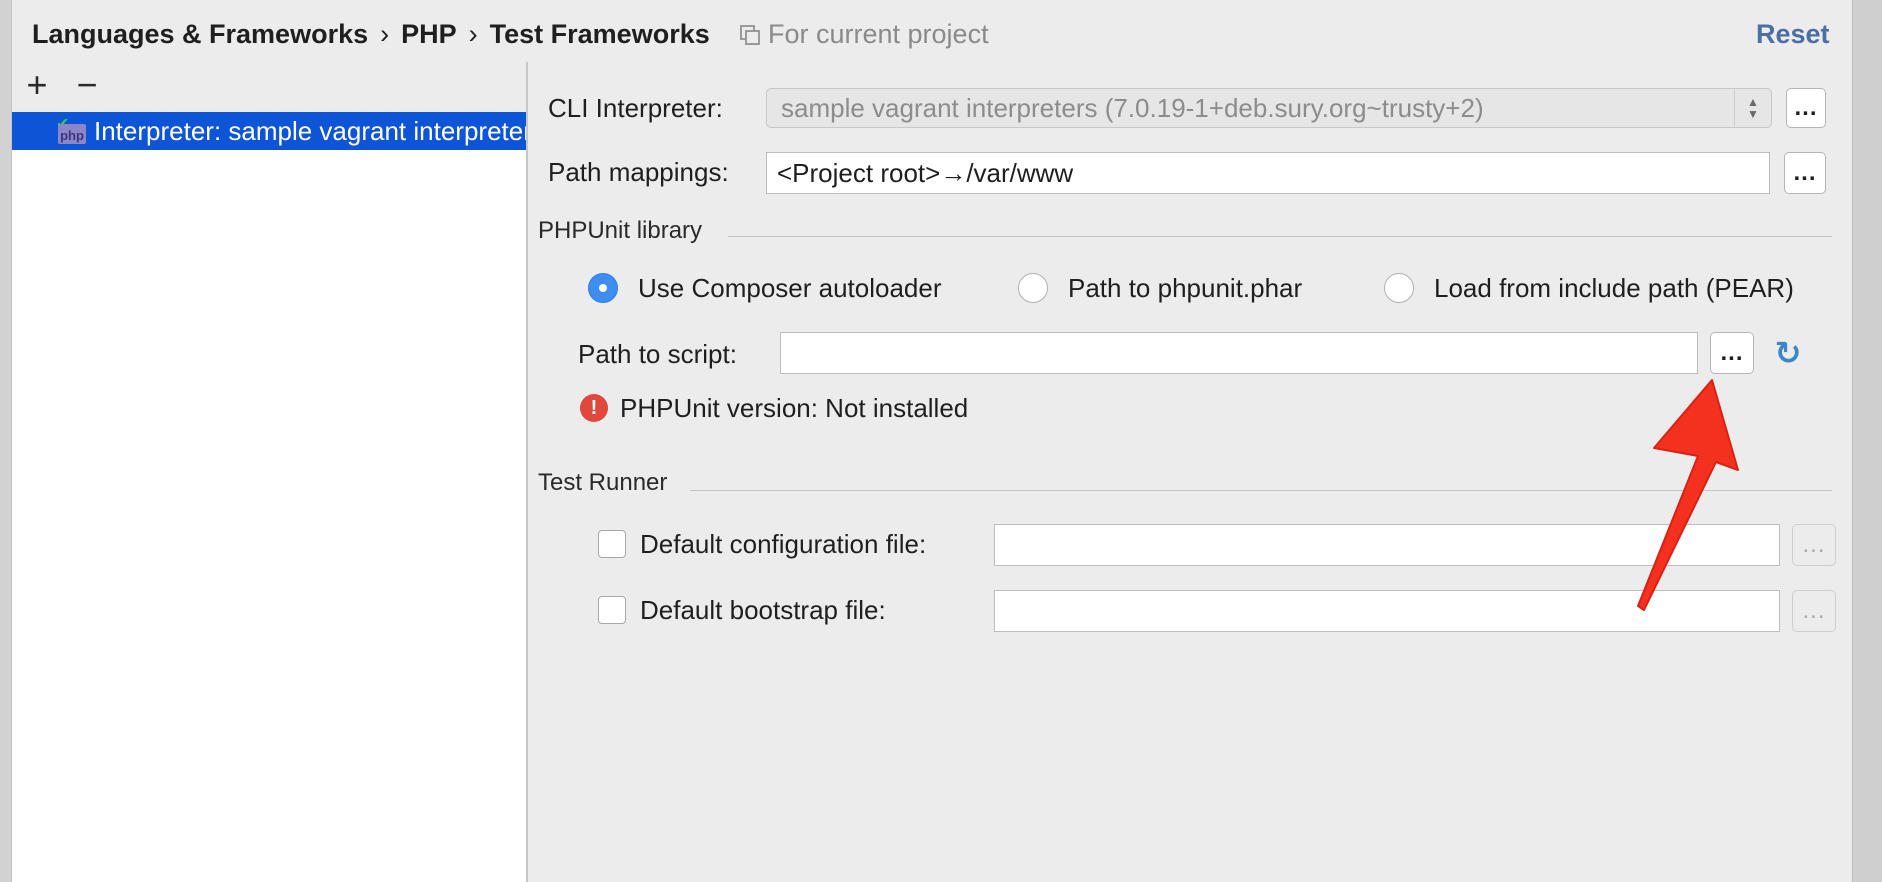 The width and height of the screenshot is (1882, 882). Describe the element at coordinates (638, 171) in the screenshot. I see `path-mappings-label: Path mappings:` at that location.